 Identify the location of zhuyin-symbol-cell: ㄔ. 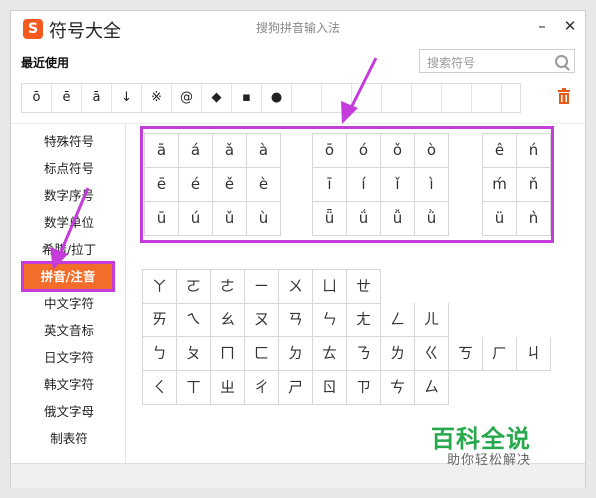
(262, 388).